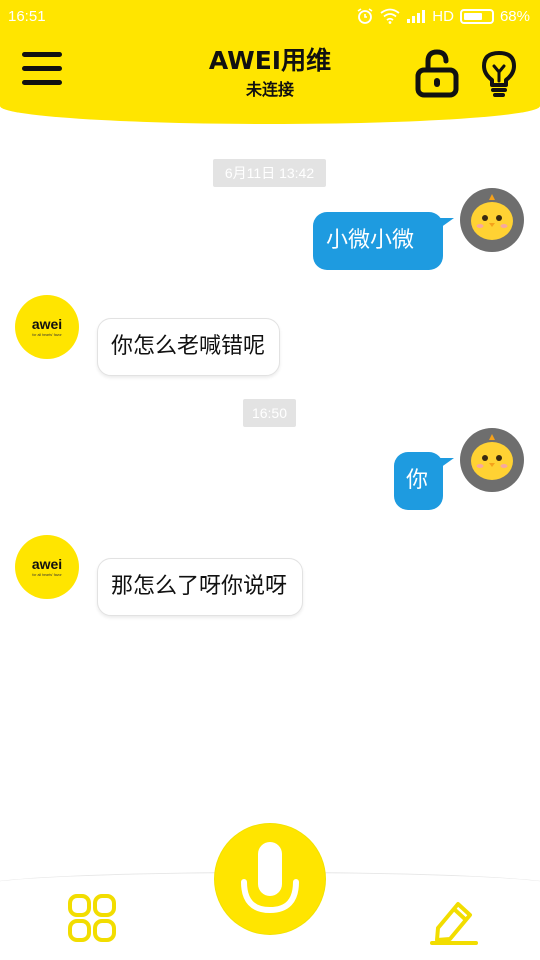 Image resolution: width=540 pixels, height=960 pixels. Describe the element at coordinates (269, 89) in the screenshot. I see `connection-status: 未连接` at that location.